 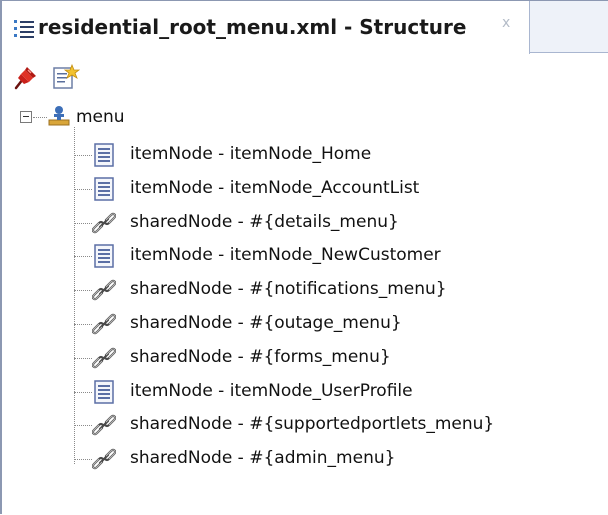 I want to click on menu-root-icon, so click(x=59, y=116).